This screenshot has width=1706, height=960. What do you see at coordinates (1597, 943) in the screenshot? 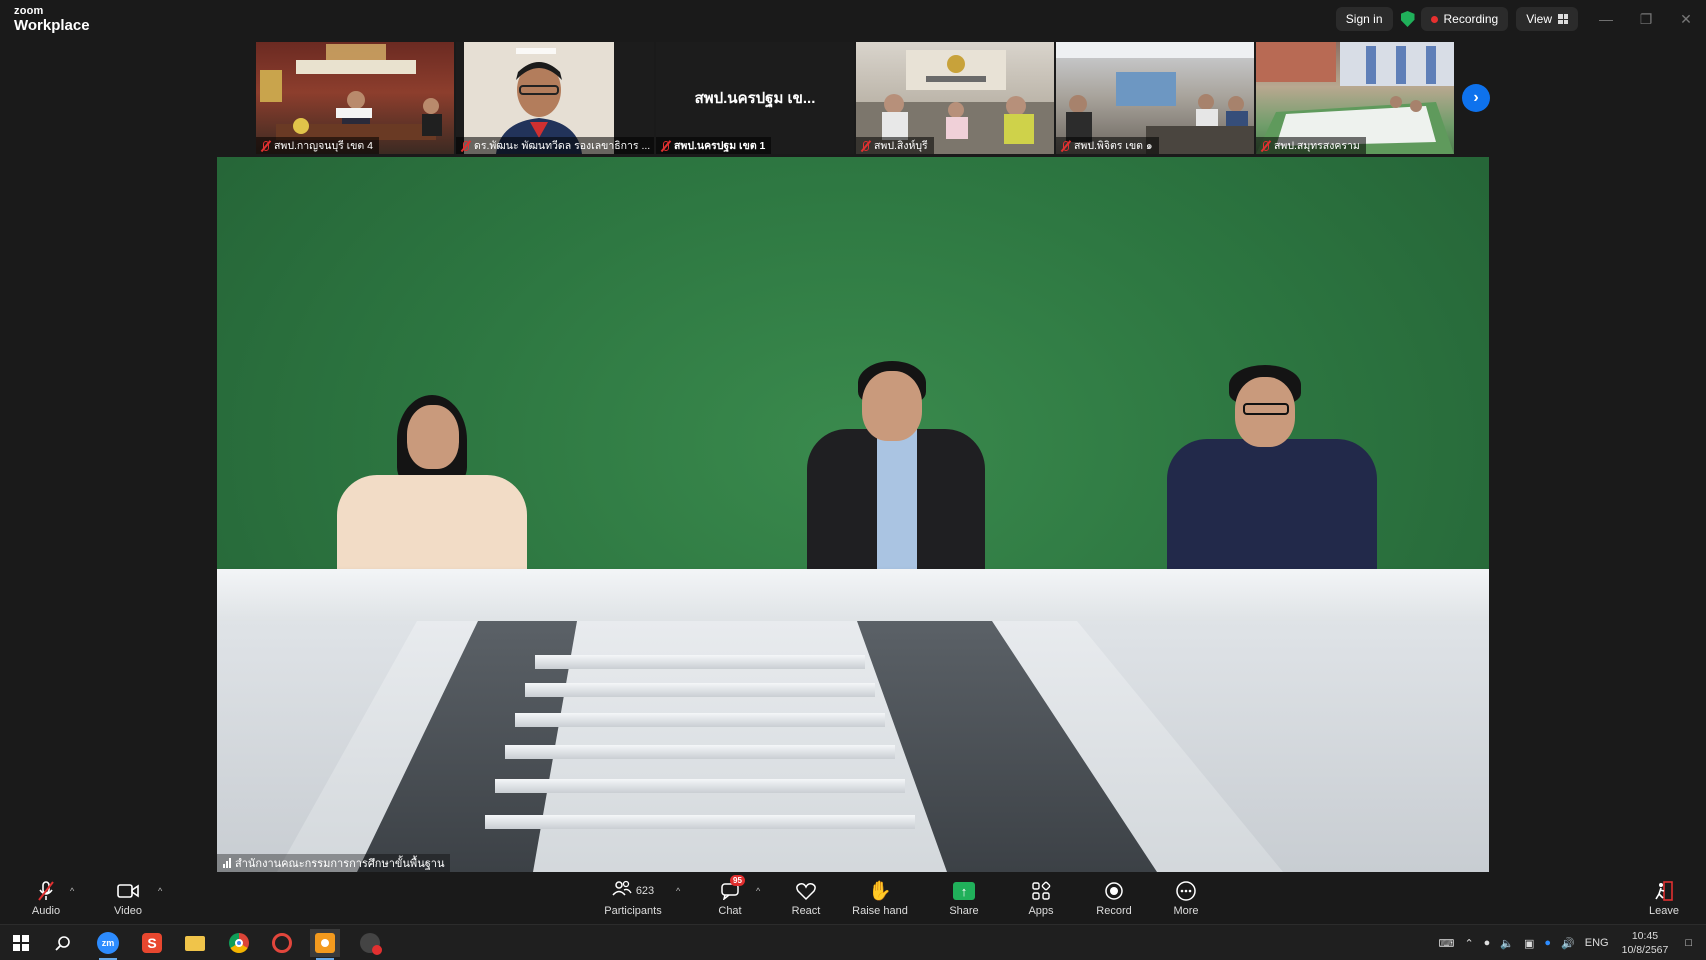
I see `input-language: ENG` at bounding box center [1597, 943].